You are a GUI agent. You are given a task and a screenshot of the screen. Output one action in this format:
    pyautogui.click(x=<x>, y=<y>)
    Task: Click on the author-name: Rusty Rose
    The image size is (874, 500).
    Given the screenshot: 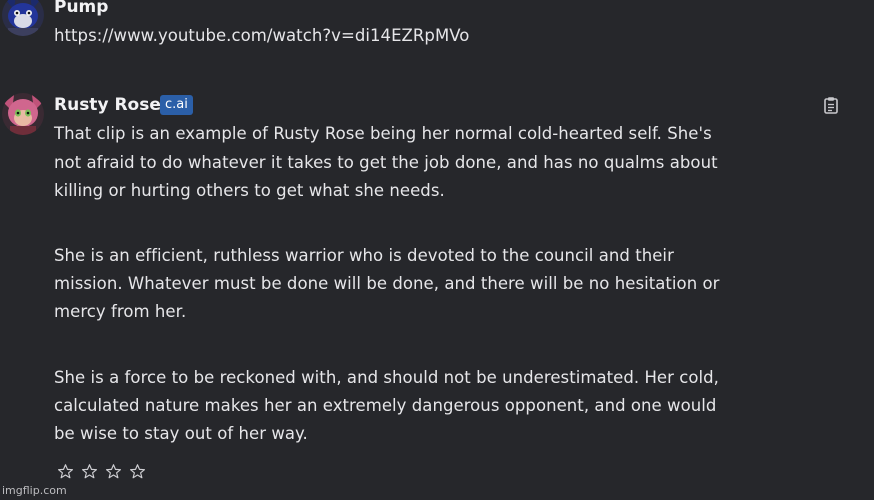 What is the action you would take?
    pyautogui.click(x=107, y=105)
    